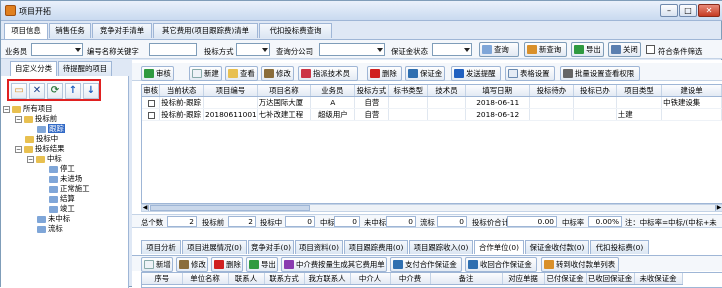  Describe the element at coordinates (552, 91) in the screenshot. I see `col-header: 投标待办` at that location.